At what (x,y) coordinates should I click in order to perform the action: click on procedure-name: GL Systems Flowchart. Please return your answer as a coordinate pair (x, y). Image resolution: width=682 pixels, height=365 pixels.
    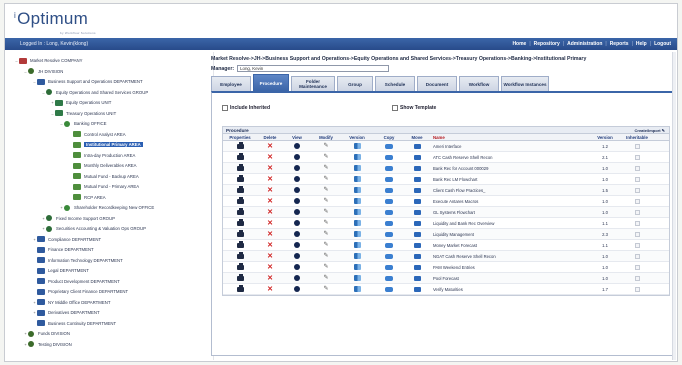
    Looking at the image, I should click on (509, 212).